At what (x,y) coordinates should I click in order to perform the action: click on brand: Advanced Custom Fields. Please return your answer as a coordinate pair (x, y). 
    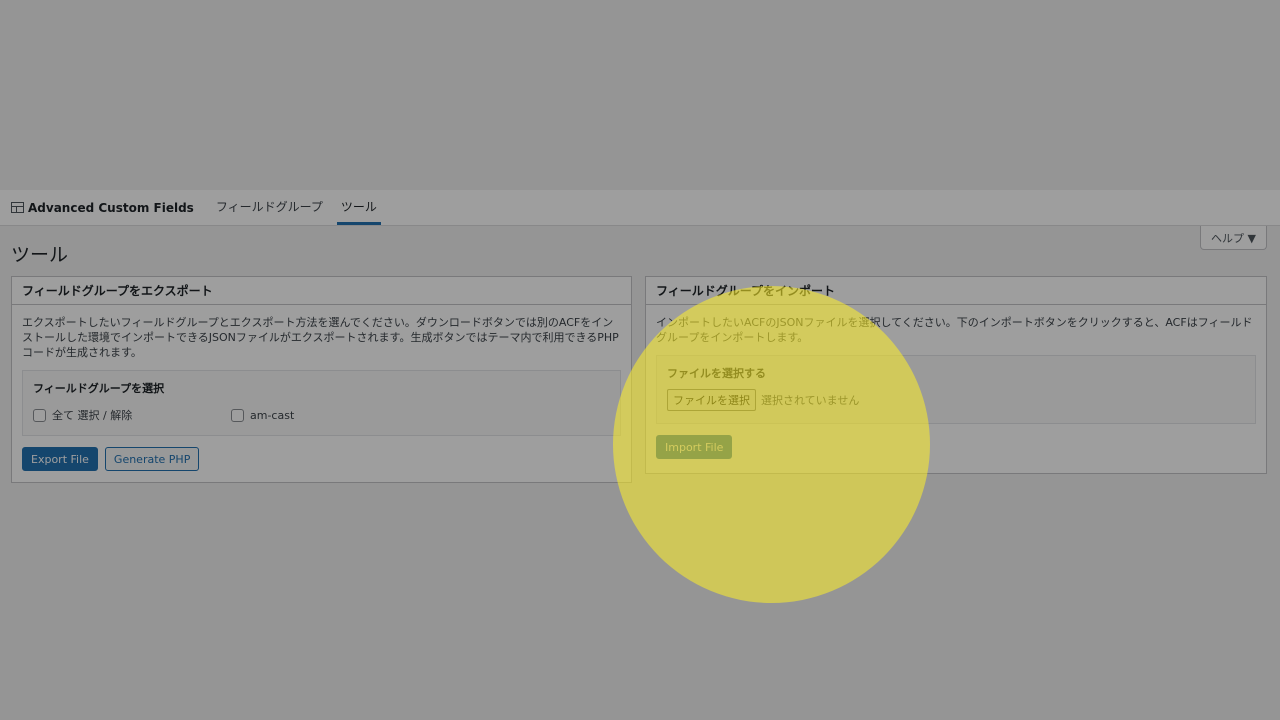
    Looking at the image, I should click on (102, 207).